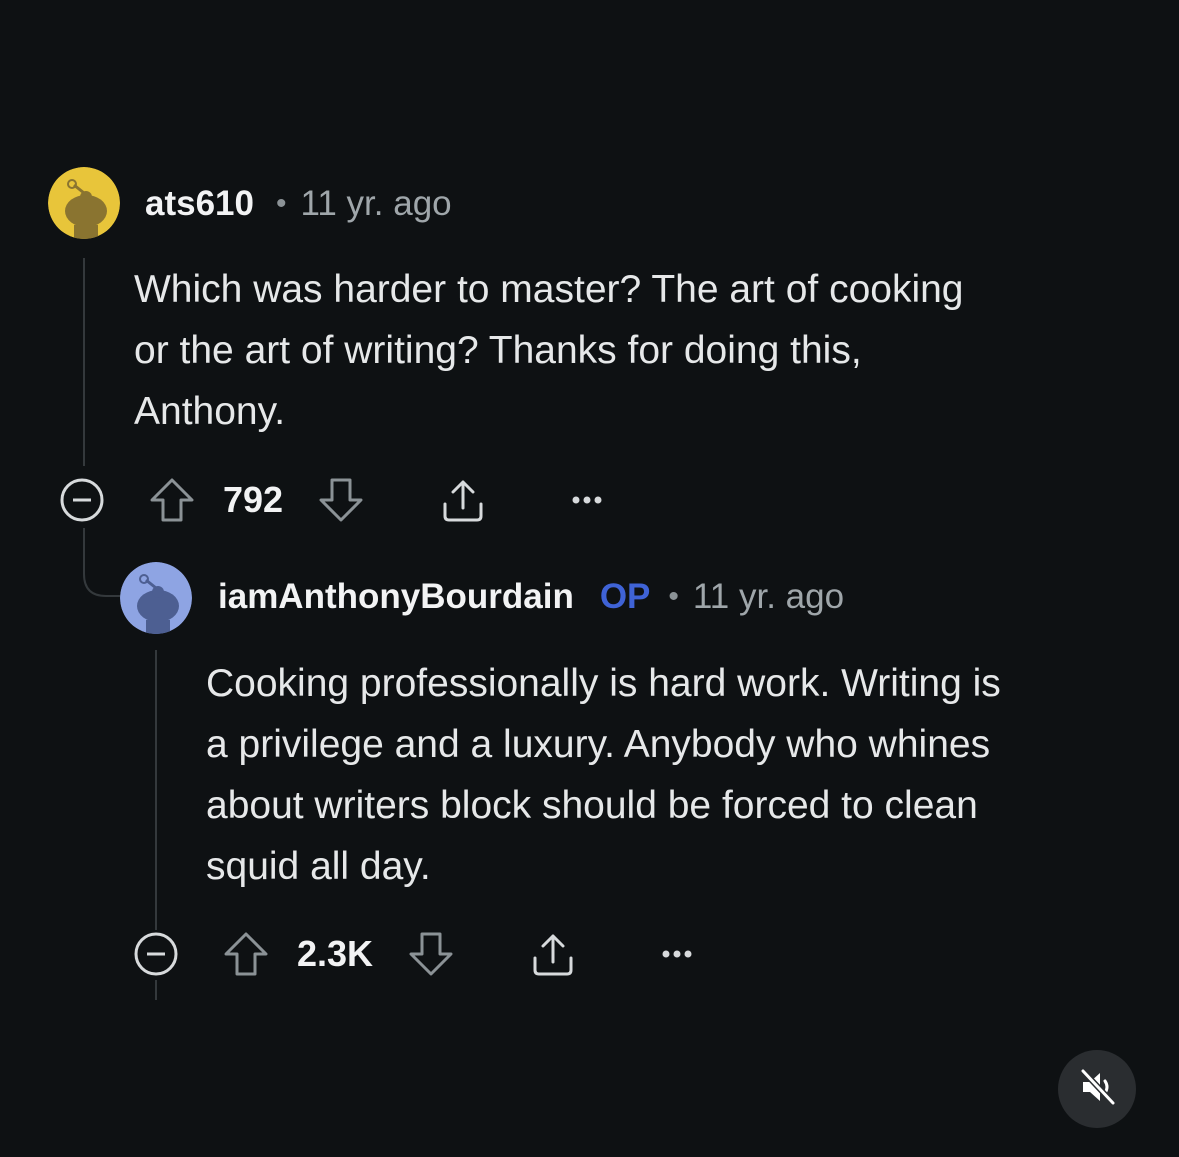 The image size is (1179, 1157). I want to click on mute-button, so click(1097, 1089).